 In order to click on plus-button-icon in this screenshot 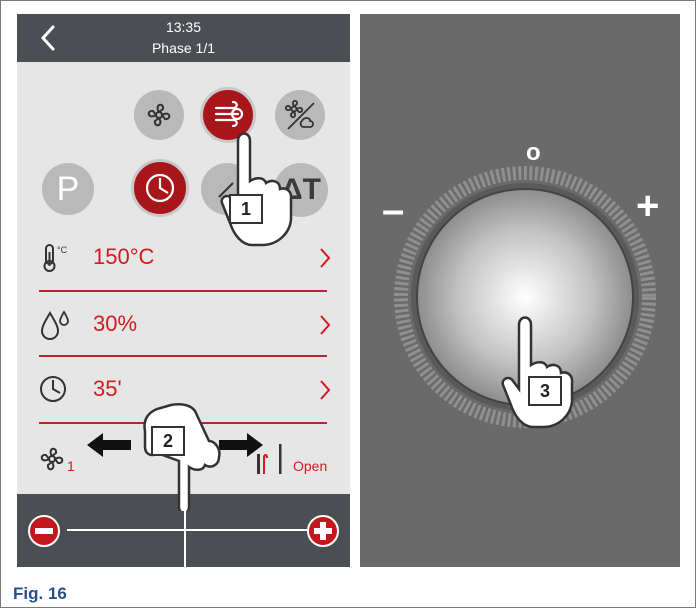, I will do `click(323, 531)`.